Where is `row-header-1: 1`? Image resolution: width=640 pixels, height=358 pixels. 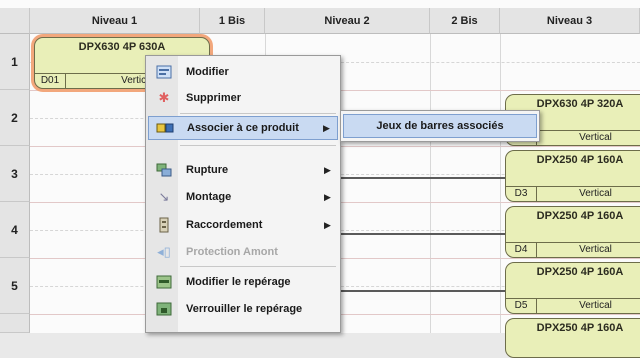
row-header-1: 1 is located at coordinates (15, 62).